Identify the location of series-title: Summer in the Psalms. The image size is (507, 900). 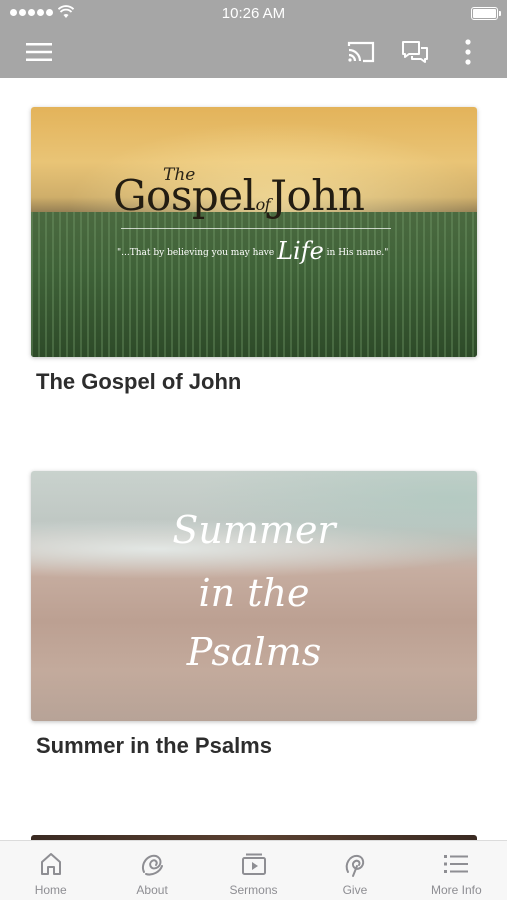
(254, 746).